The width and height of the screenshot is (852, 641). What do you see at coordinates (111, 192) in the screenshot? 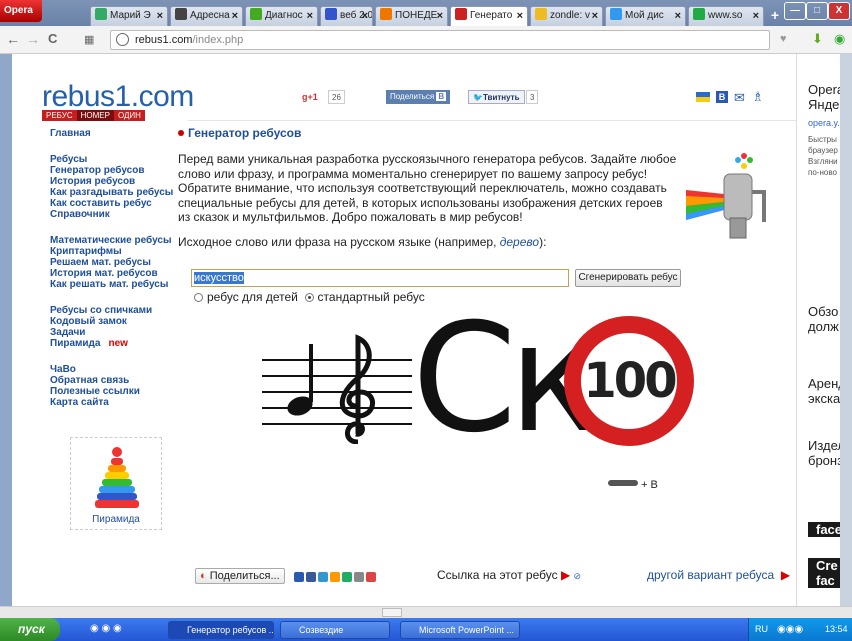
I see `nav-link: Как разгадывать ребусы` at bounding box center [111, 192].